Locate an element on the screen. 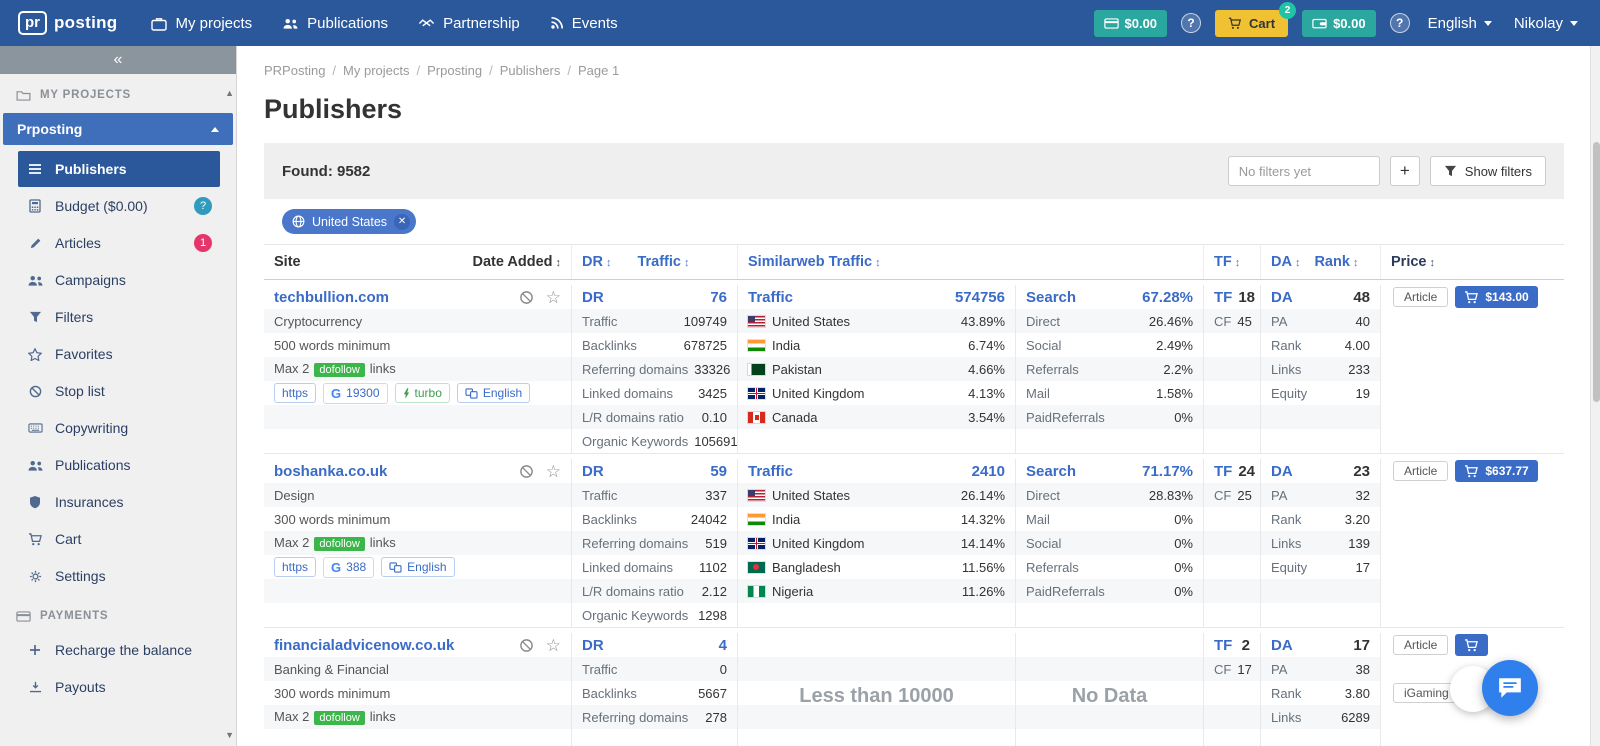 The width and height of the screenshot is (1600, 746). sidebar-item-recharge-the-balance: Recharge the balance is located at coordinates (119, 650).